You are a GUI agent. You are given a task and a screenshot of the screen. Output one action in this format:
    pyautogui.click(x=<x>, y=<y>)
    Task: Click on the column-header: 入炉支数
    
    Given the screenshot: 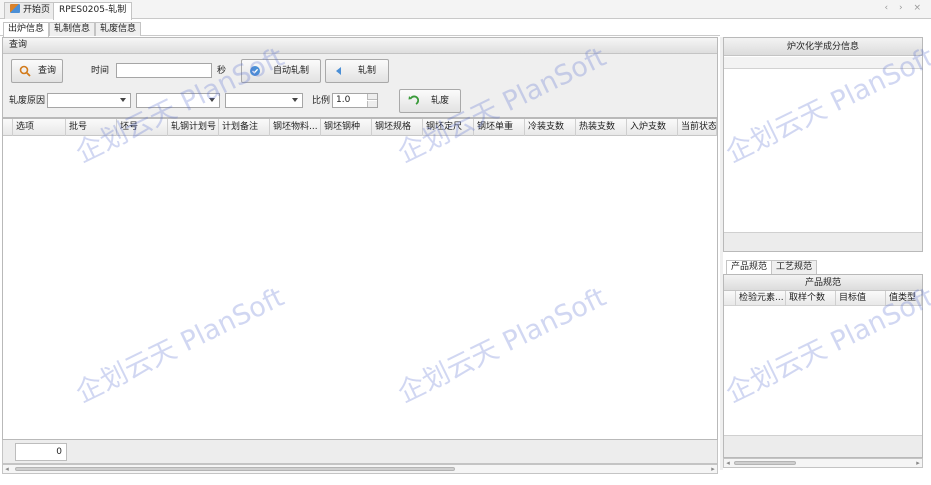 What is the action you would take?
    pyautogui.click(x=652, y=127)
    